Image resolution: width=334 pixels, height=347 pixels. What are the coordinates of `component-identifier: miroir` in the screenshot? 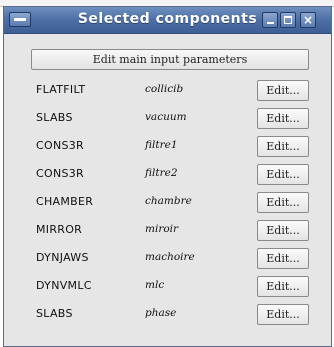 It's located at (162, 229).